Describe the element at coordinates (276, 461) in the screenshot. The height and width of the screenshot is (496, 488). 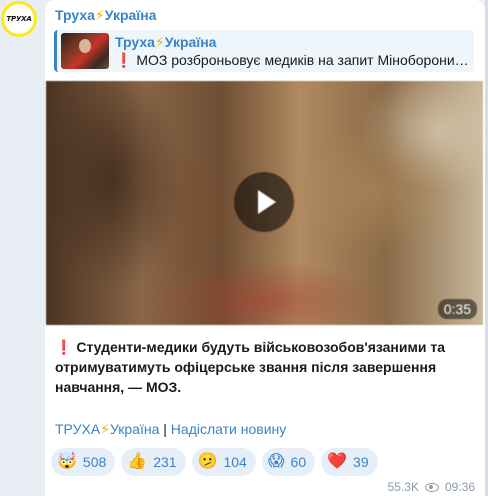
I see `scream-icon: 😱` at that location.